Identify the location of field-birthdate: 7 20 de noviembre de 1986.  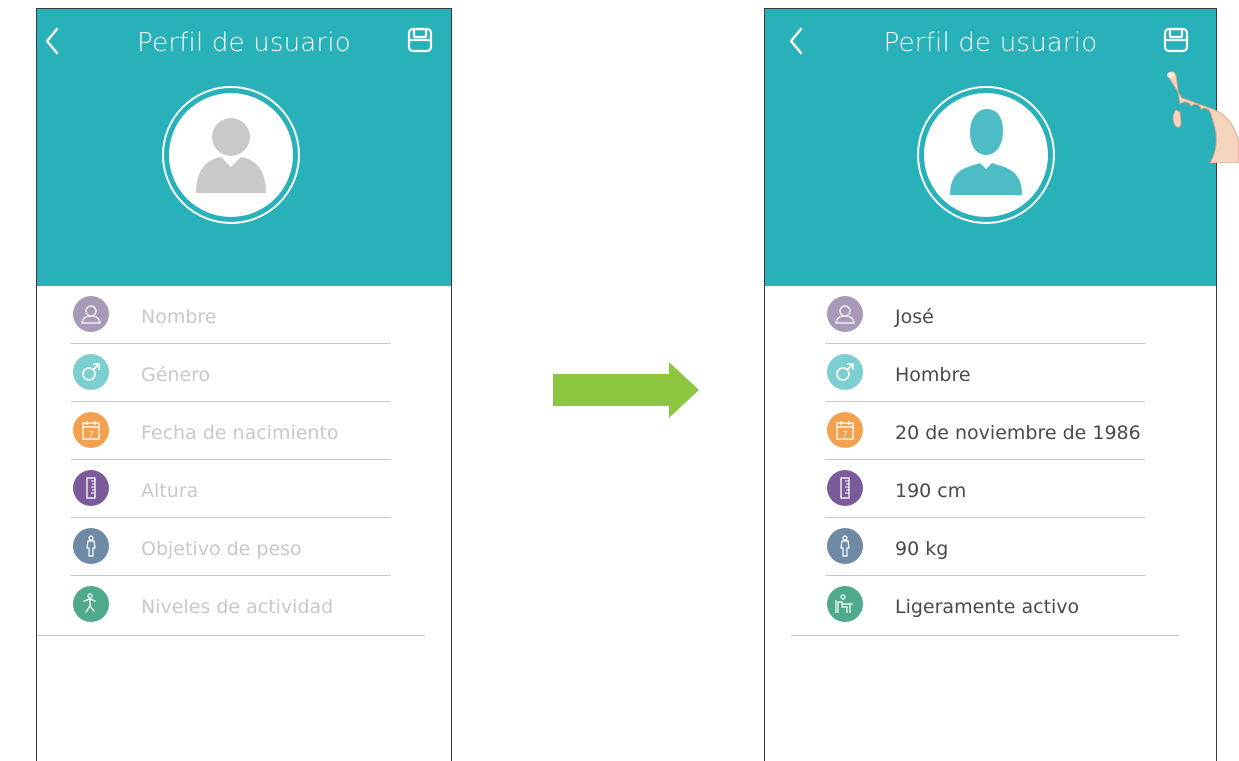
(985, 431).